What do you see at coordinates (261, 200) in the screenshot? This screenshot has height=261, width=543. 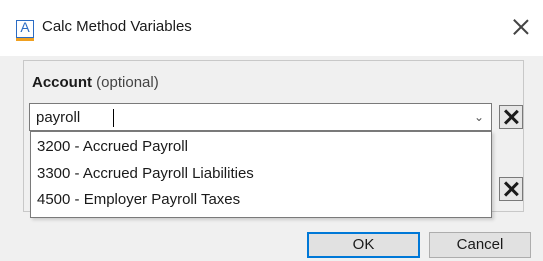 I see `dropdown-option: 4500 - Employer Payroll Taxes` at bounding box center [261, 200].